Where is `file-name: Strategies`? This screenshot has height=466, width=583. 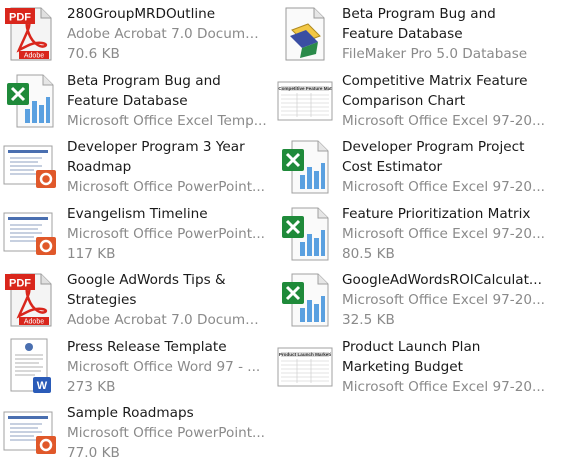
file-name: Strategies is located at coordinates (102, 300).